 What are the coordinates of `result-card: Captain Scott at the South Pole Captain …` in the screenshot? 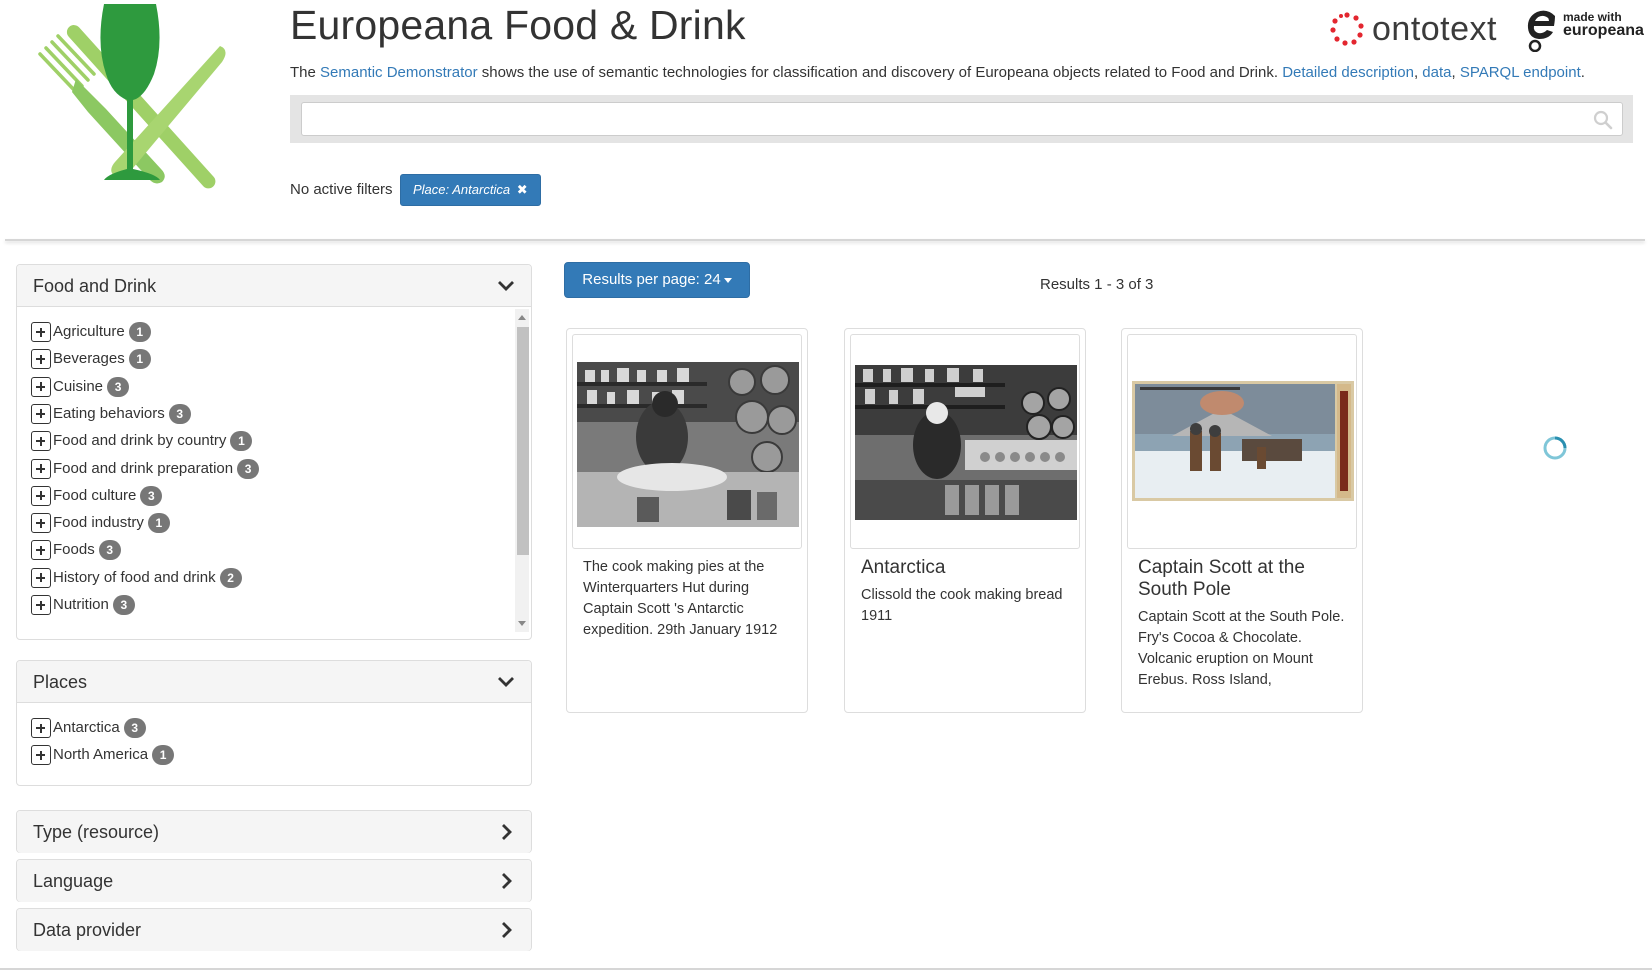 It's located at (1242, 520).